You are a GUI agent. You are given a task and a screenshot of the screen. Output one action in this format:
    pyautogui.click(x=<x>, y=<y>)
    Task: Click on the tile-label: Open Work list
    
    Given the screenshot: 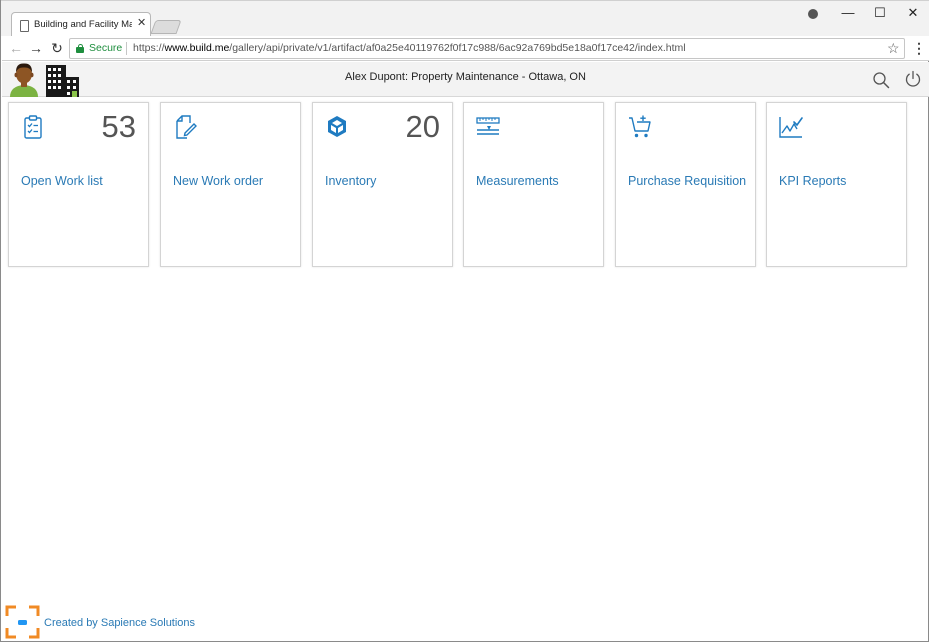 What is the action you would take?
    pyautogui.click(x=62, y=181)
    